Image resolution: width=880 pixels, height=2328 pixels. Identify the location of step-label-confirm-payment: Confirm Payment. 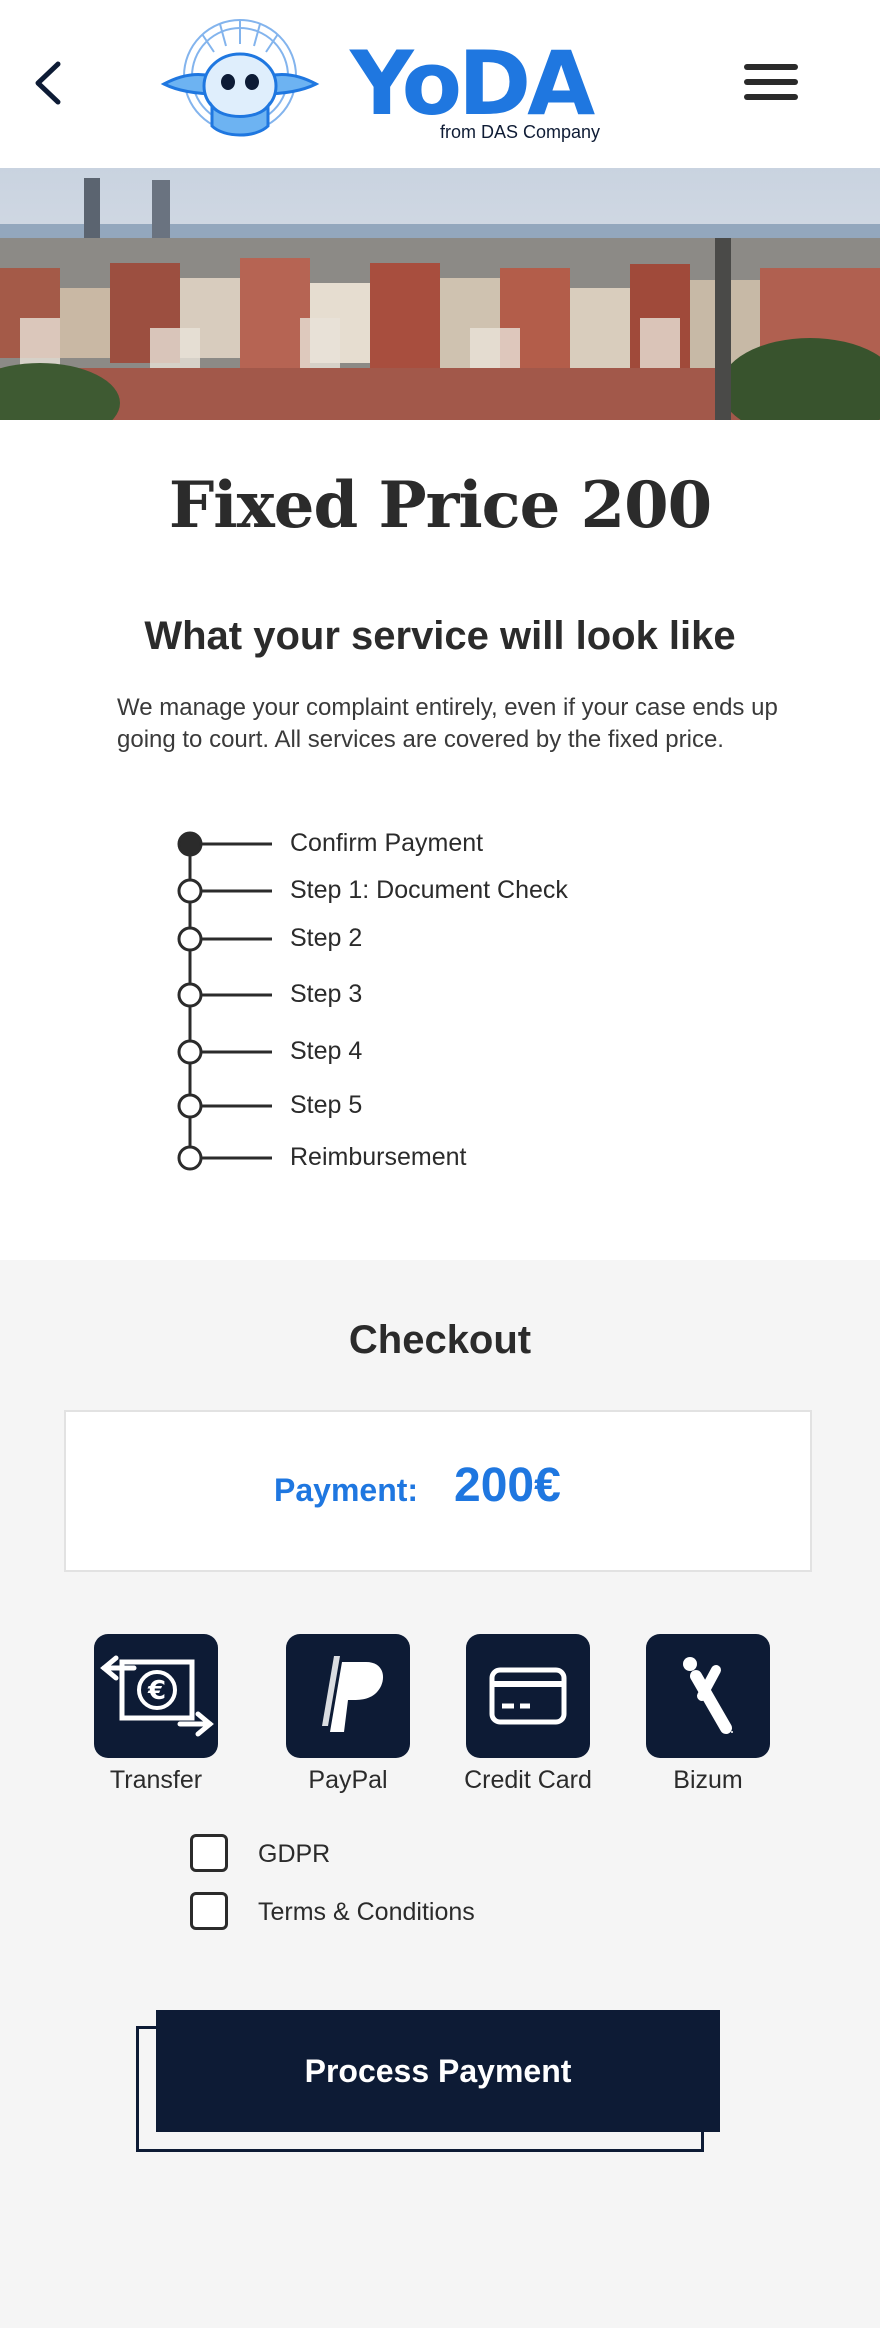
(387, 843).